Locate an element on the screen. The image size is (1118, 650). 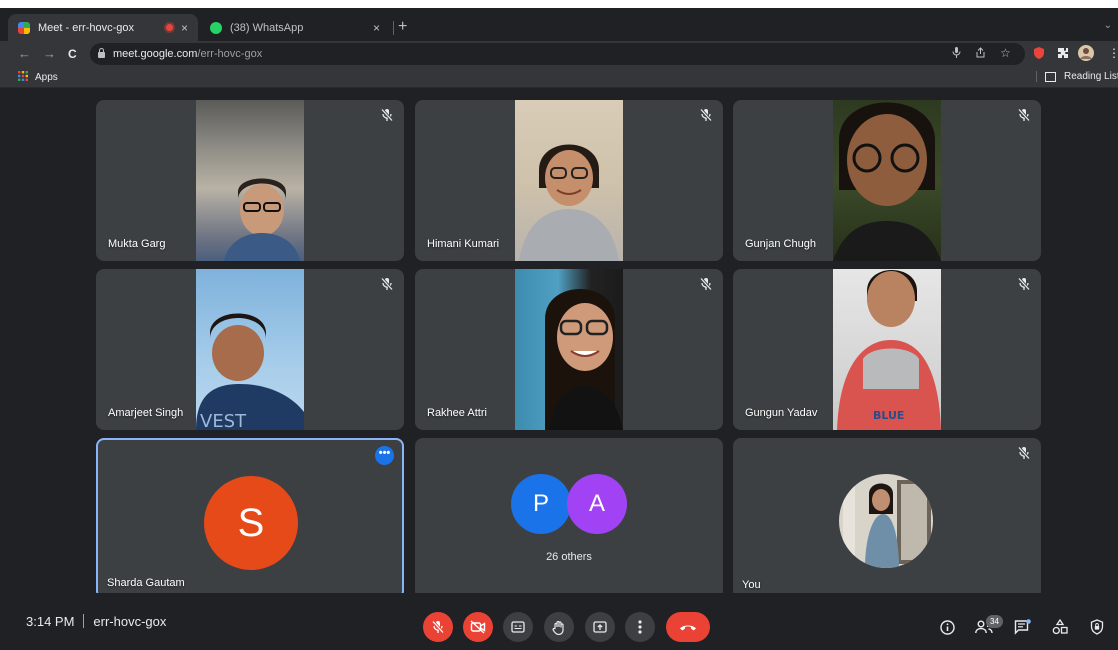
url-host: meet.google.com is located at coordinates (155, 54).